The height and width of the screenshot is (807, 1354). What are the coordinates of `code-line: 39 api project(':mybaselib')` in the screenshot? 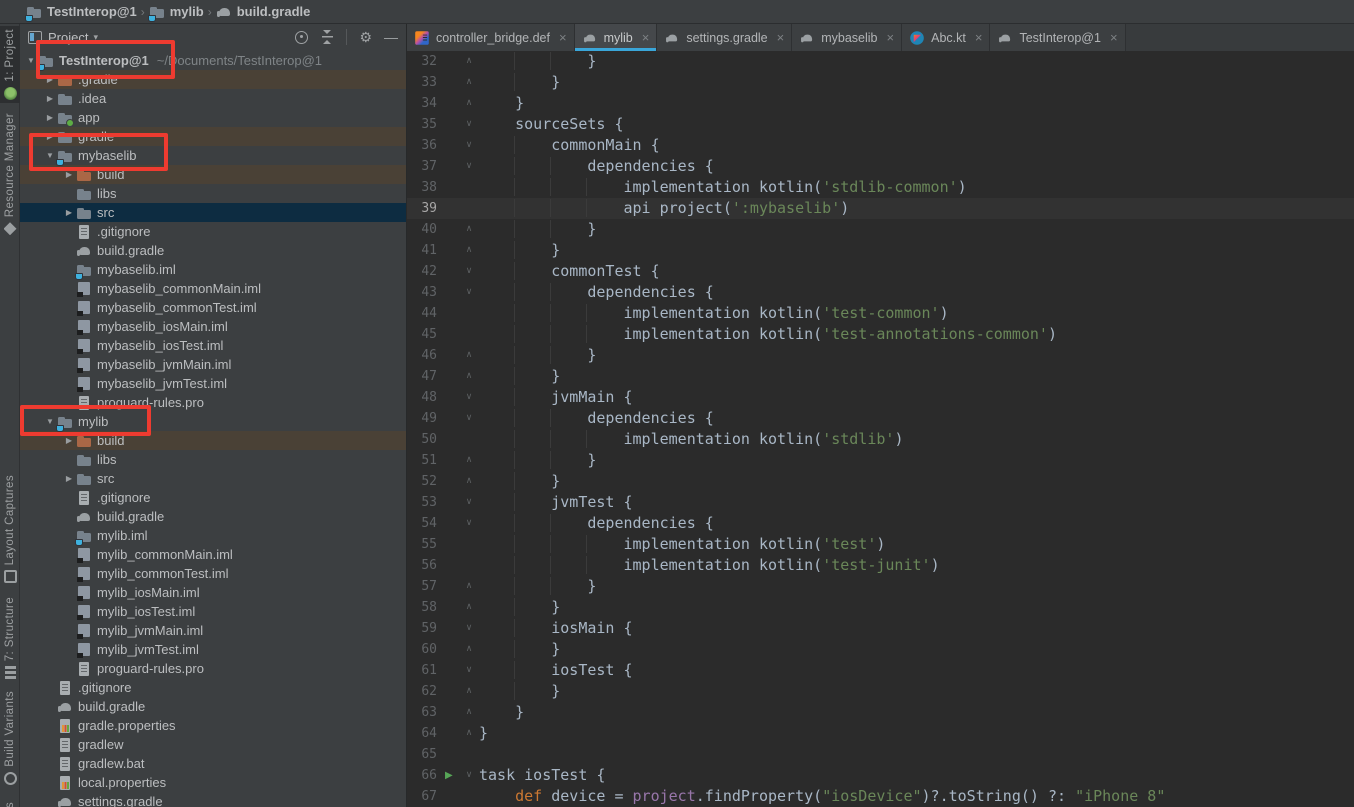 It's located at (880, 208).